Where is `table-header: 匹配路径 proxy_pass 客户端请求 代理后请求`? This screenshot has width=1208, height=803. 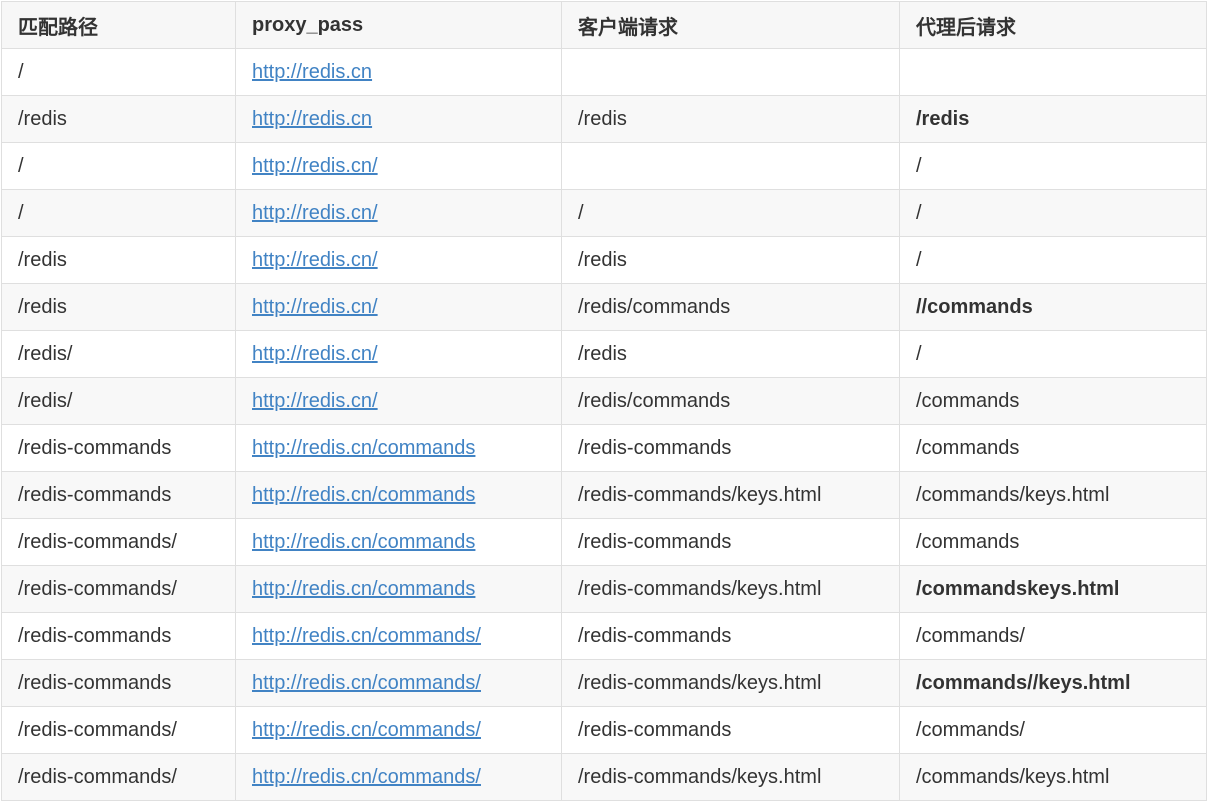
table-header: 匹配路径 proxy_pass 客户端请求 代理后请求 is located at coordinates (604, 25).